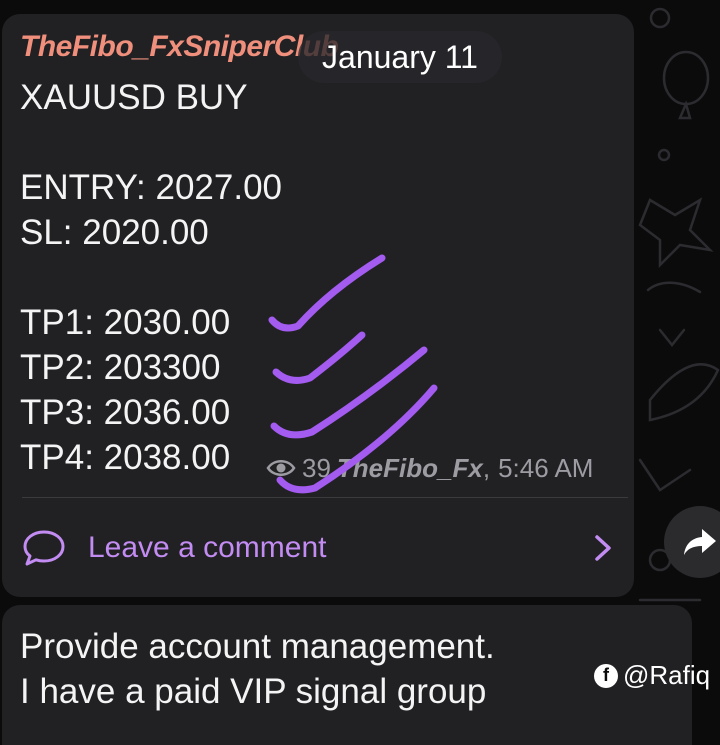 This screenshot has height=745, width=720. What do you see at coordinates (316, 467) in the screenshot?
I see `view-count: 39` at bounding box center [316, 467].